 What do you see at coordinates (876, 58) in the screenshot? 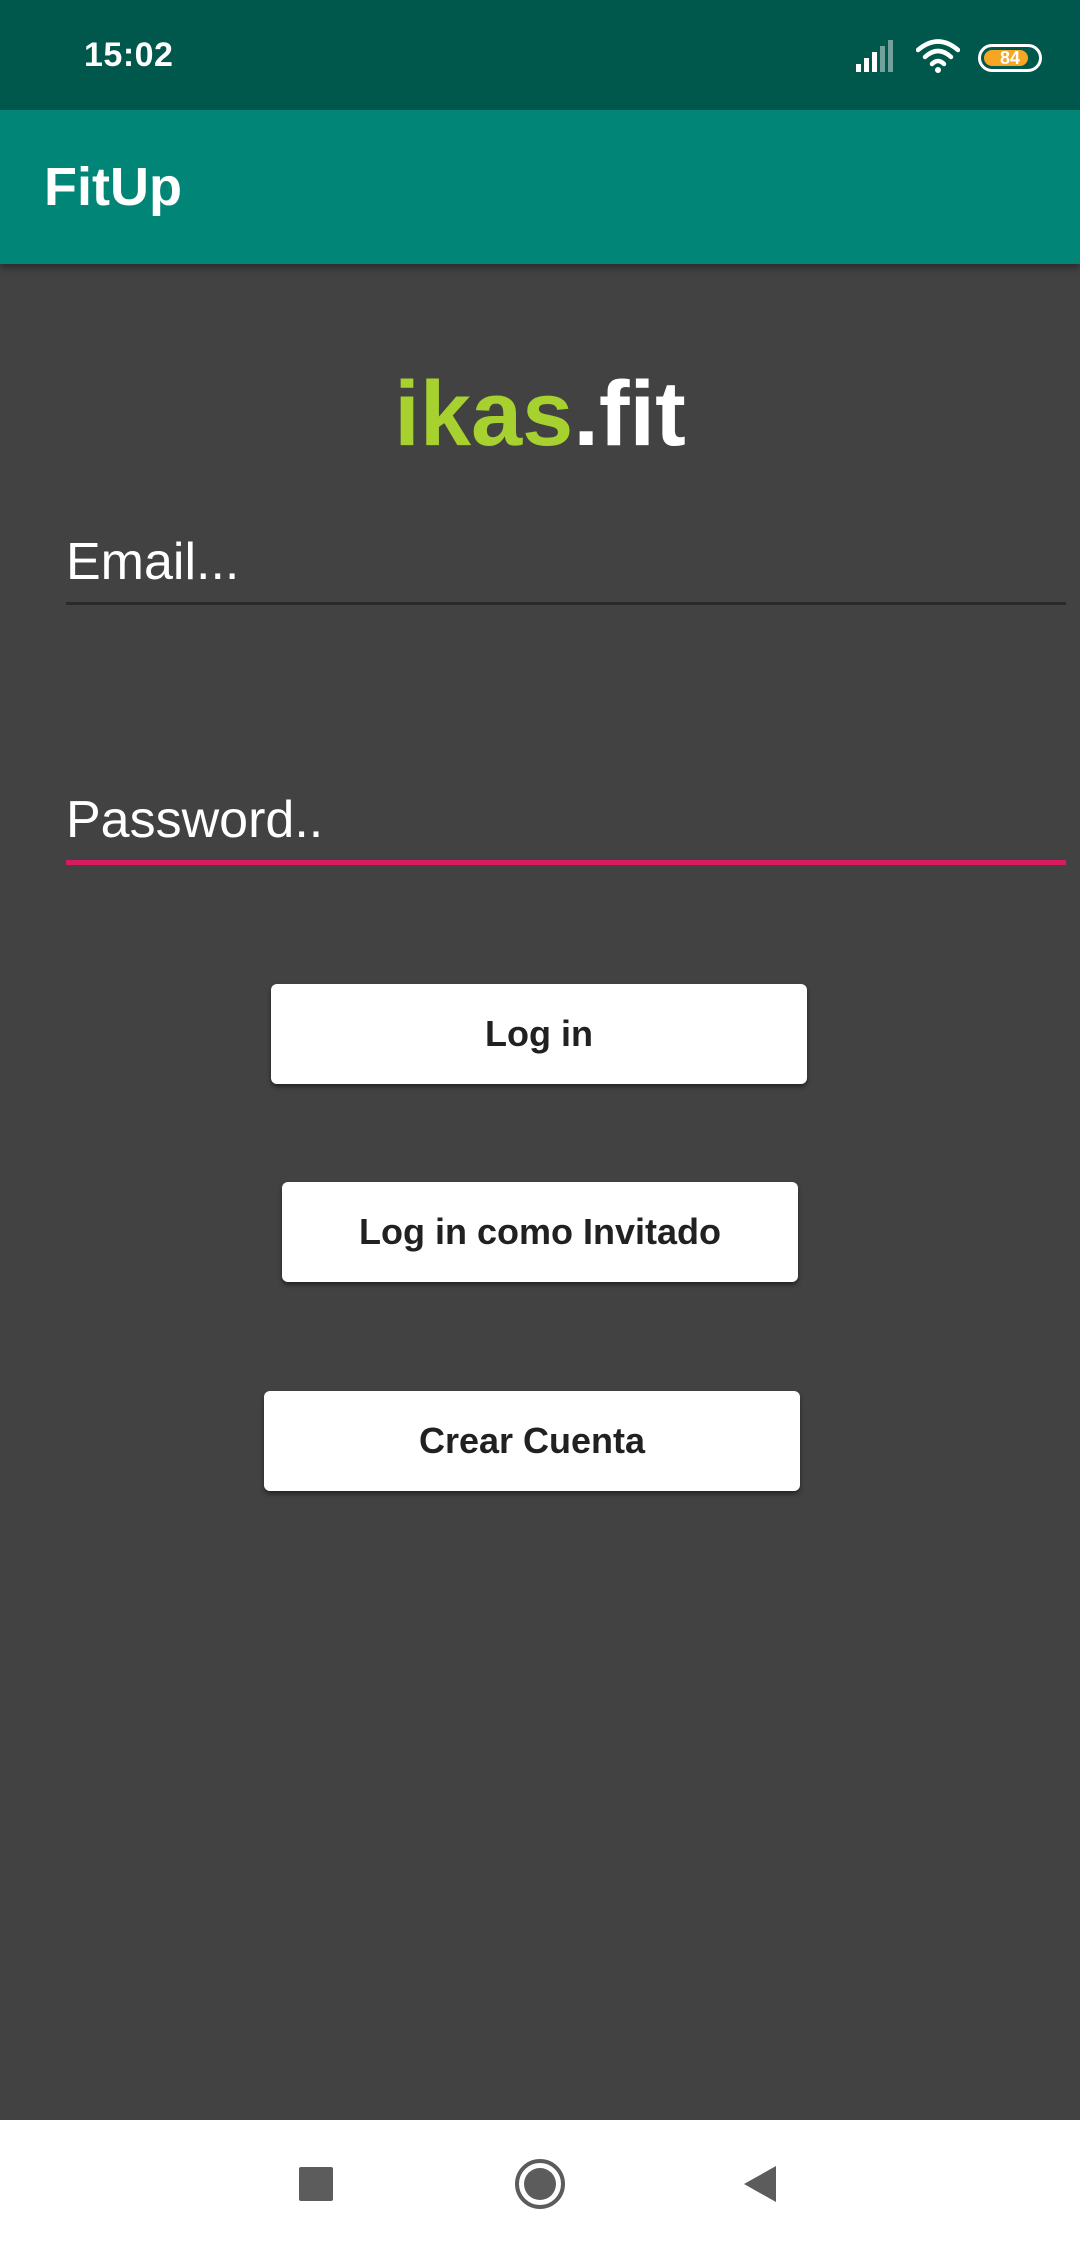
I see `signal-icon` at bounding box center [876, 58].